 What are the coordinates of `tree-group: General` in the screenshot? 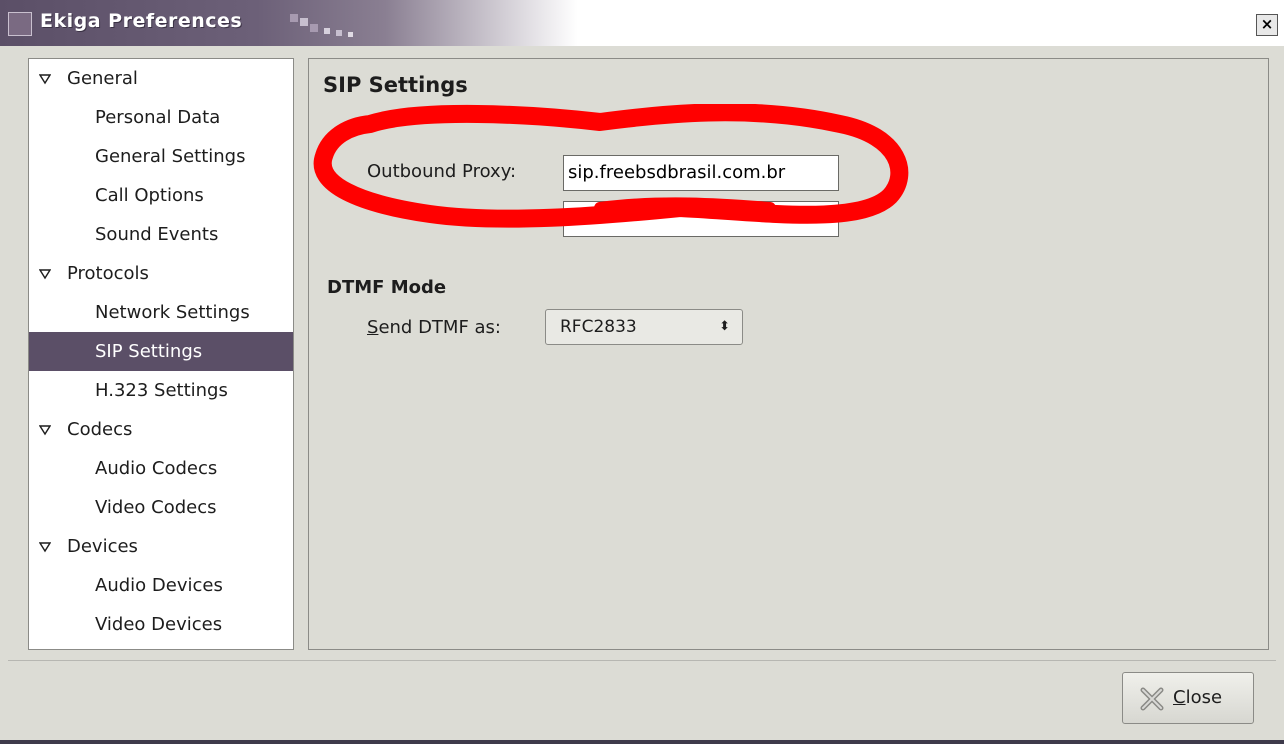 It's located at (161, 78).